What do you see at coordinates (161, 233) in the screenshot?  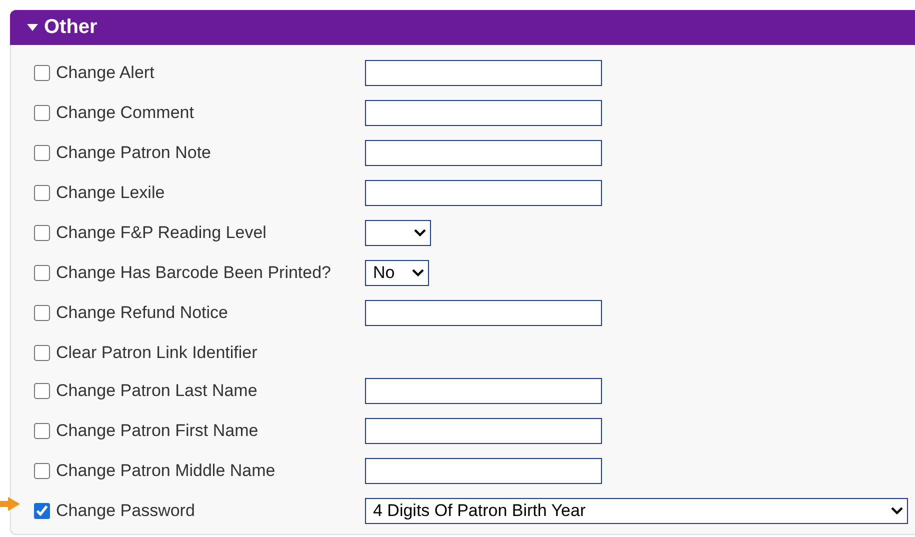 I see `option-label: Change F&P Reading Level` at bounding box center [161, 233].